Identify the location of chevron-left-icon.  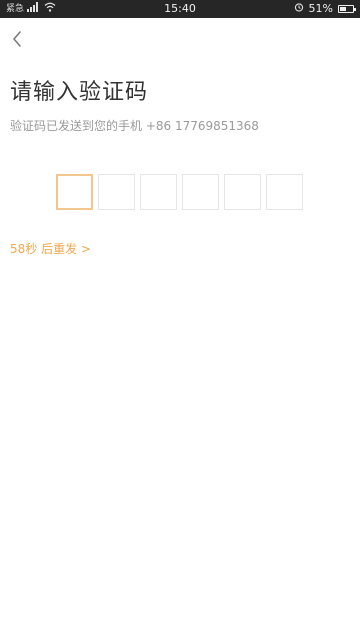
(17, 41).